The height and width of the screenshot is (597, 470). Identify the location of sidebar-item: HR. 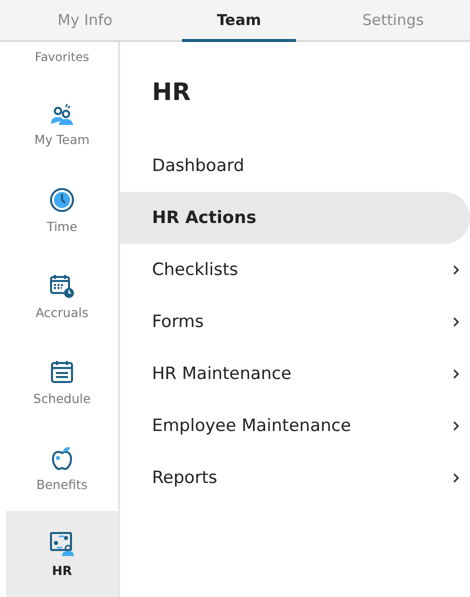
(62, 554).